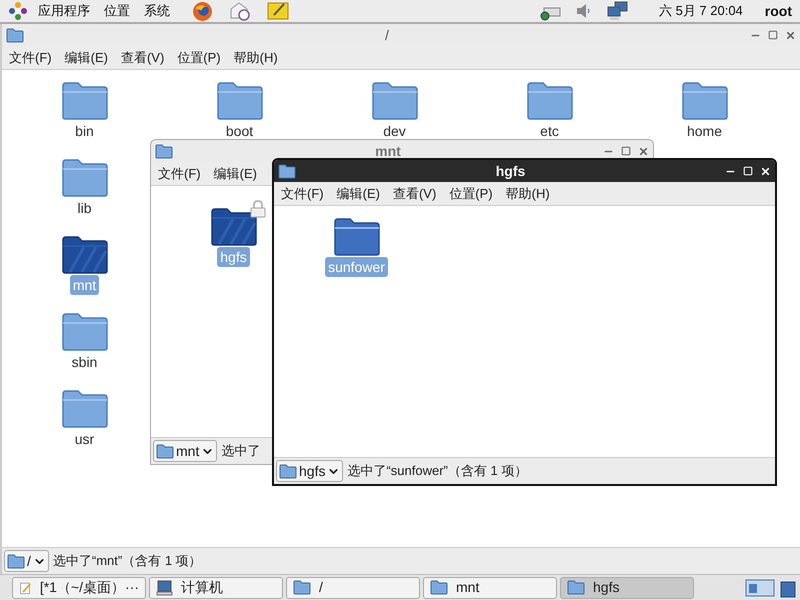  What do you see at coordinates (185, 451) in the screenshot?
I see `location-button: mnt` at bounding box center [185, 451].